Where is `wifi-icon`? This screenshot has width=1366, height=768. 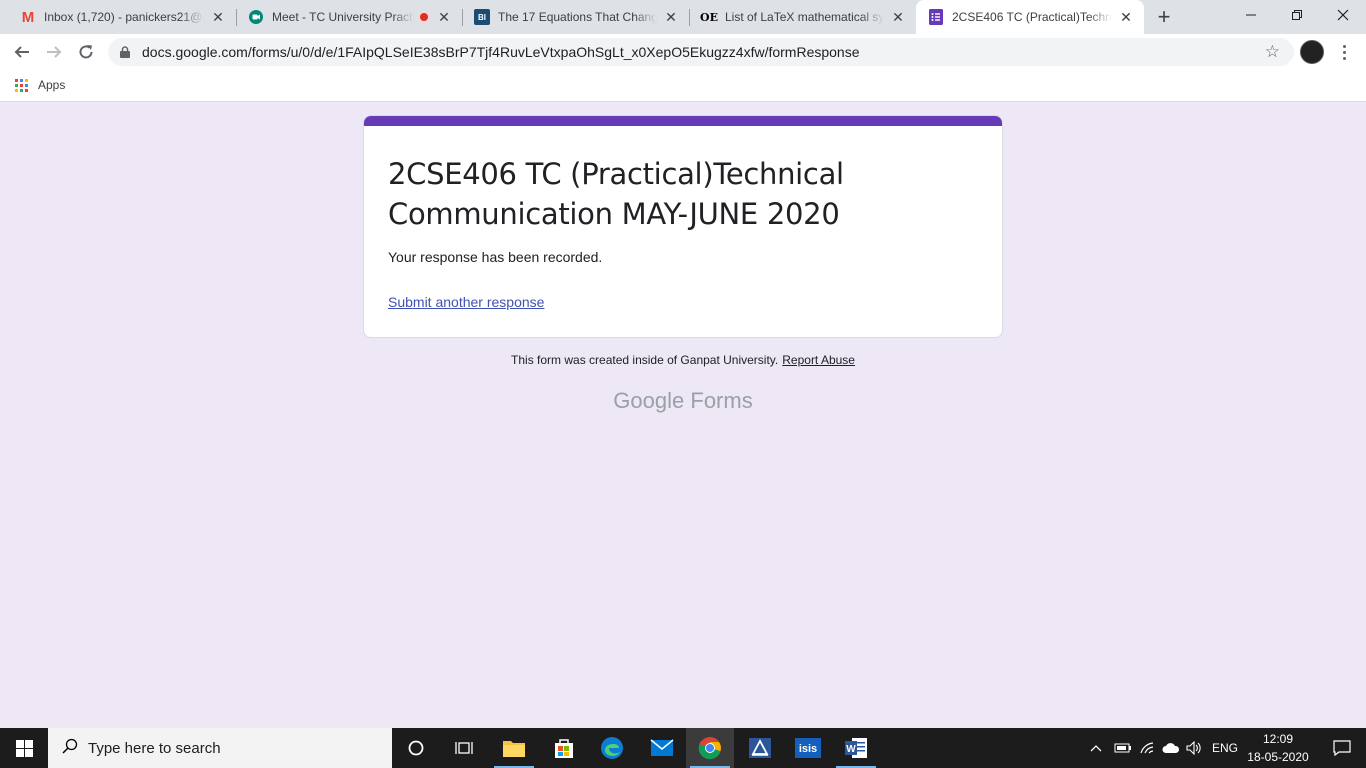 wifi-icon is located at coordinates (1148, 748).